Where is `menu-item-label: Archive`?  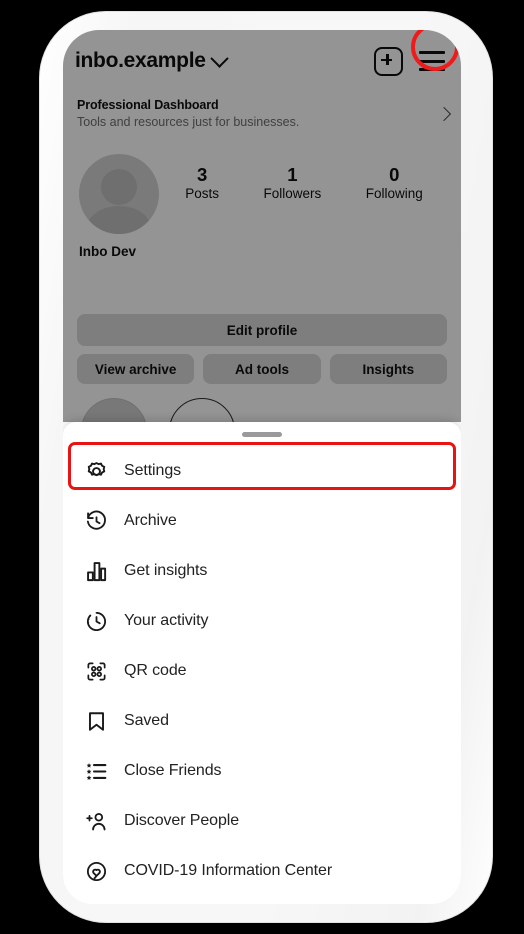
menu-item-label: Archive is located at coordinates (150, 520).